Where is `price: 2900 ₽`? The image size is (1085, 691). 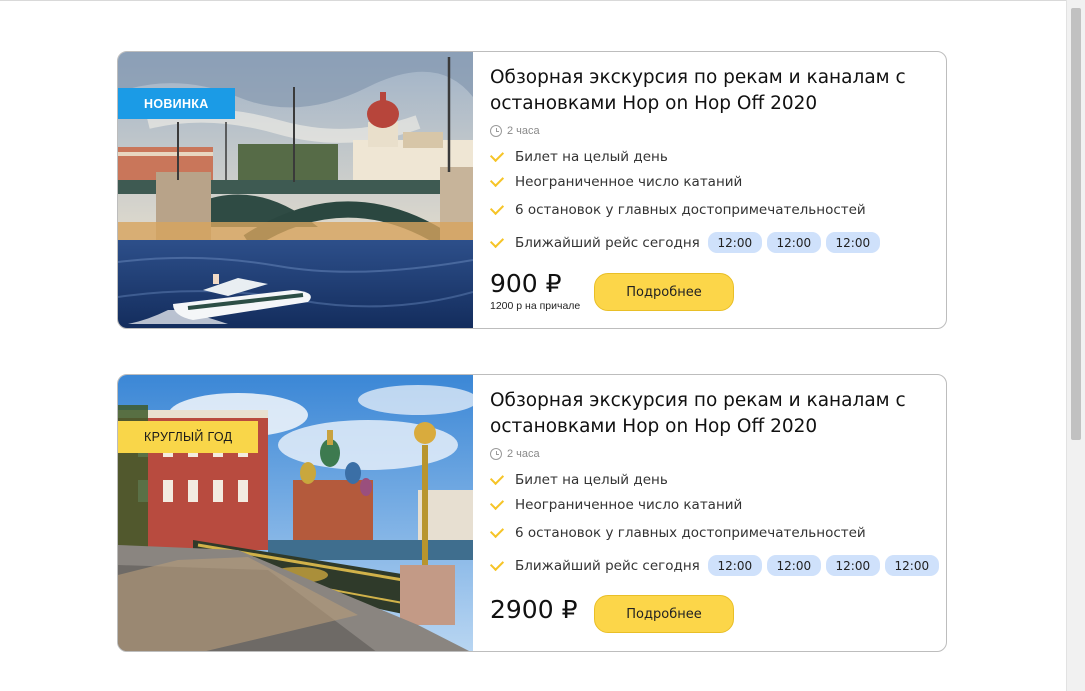
price: 2900 ₽ is located at coordinates (534, 609).